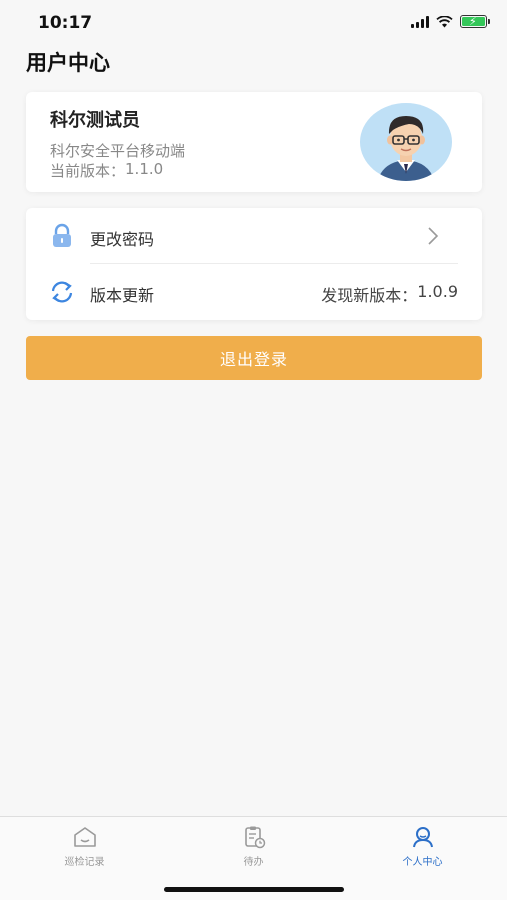 This screenshot has width=507, height=900. What do you see at coordinates (84, 862) in the screenshot?
I see `tab-label: 巡检记录` at bounding box center [84, 862].